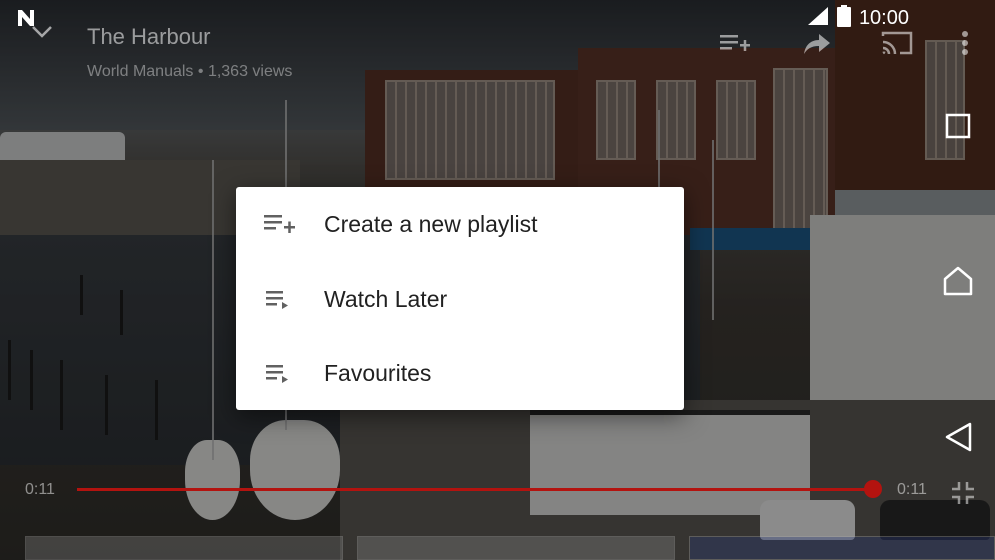 The width and height of the screenshot is (995, 560). I want to click on video-meta: World Manuals • 1,363 views, so click(189, 72).